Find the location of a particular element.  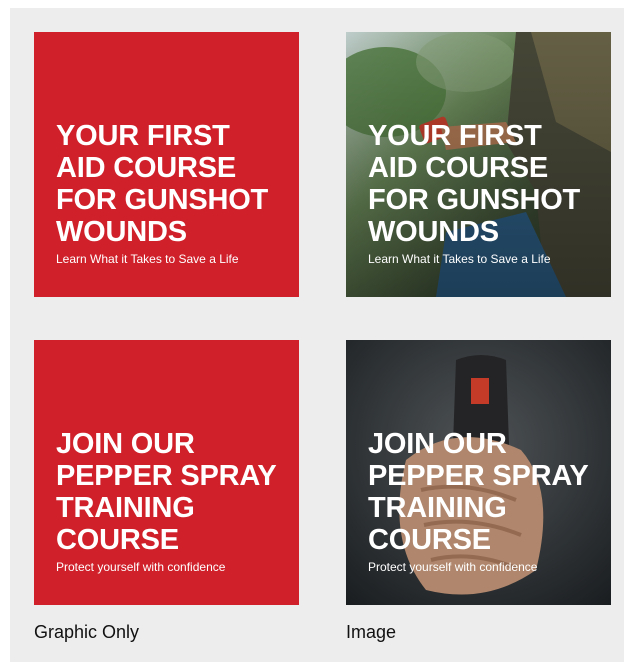

first-aid-subtitle: Learn What it Takes to Save a Life is located at coordinates (147, 259).